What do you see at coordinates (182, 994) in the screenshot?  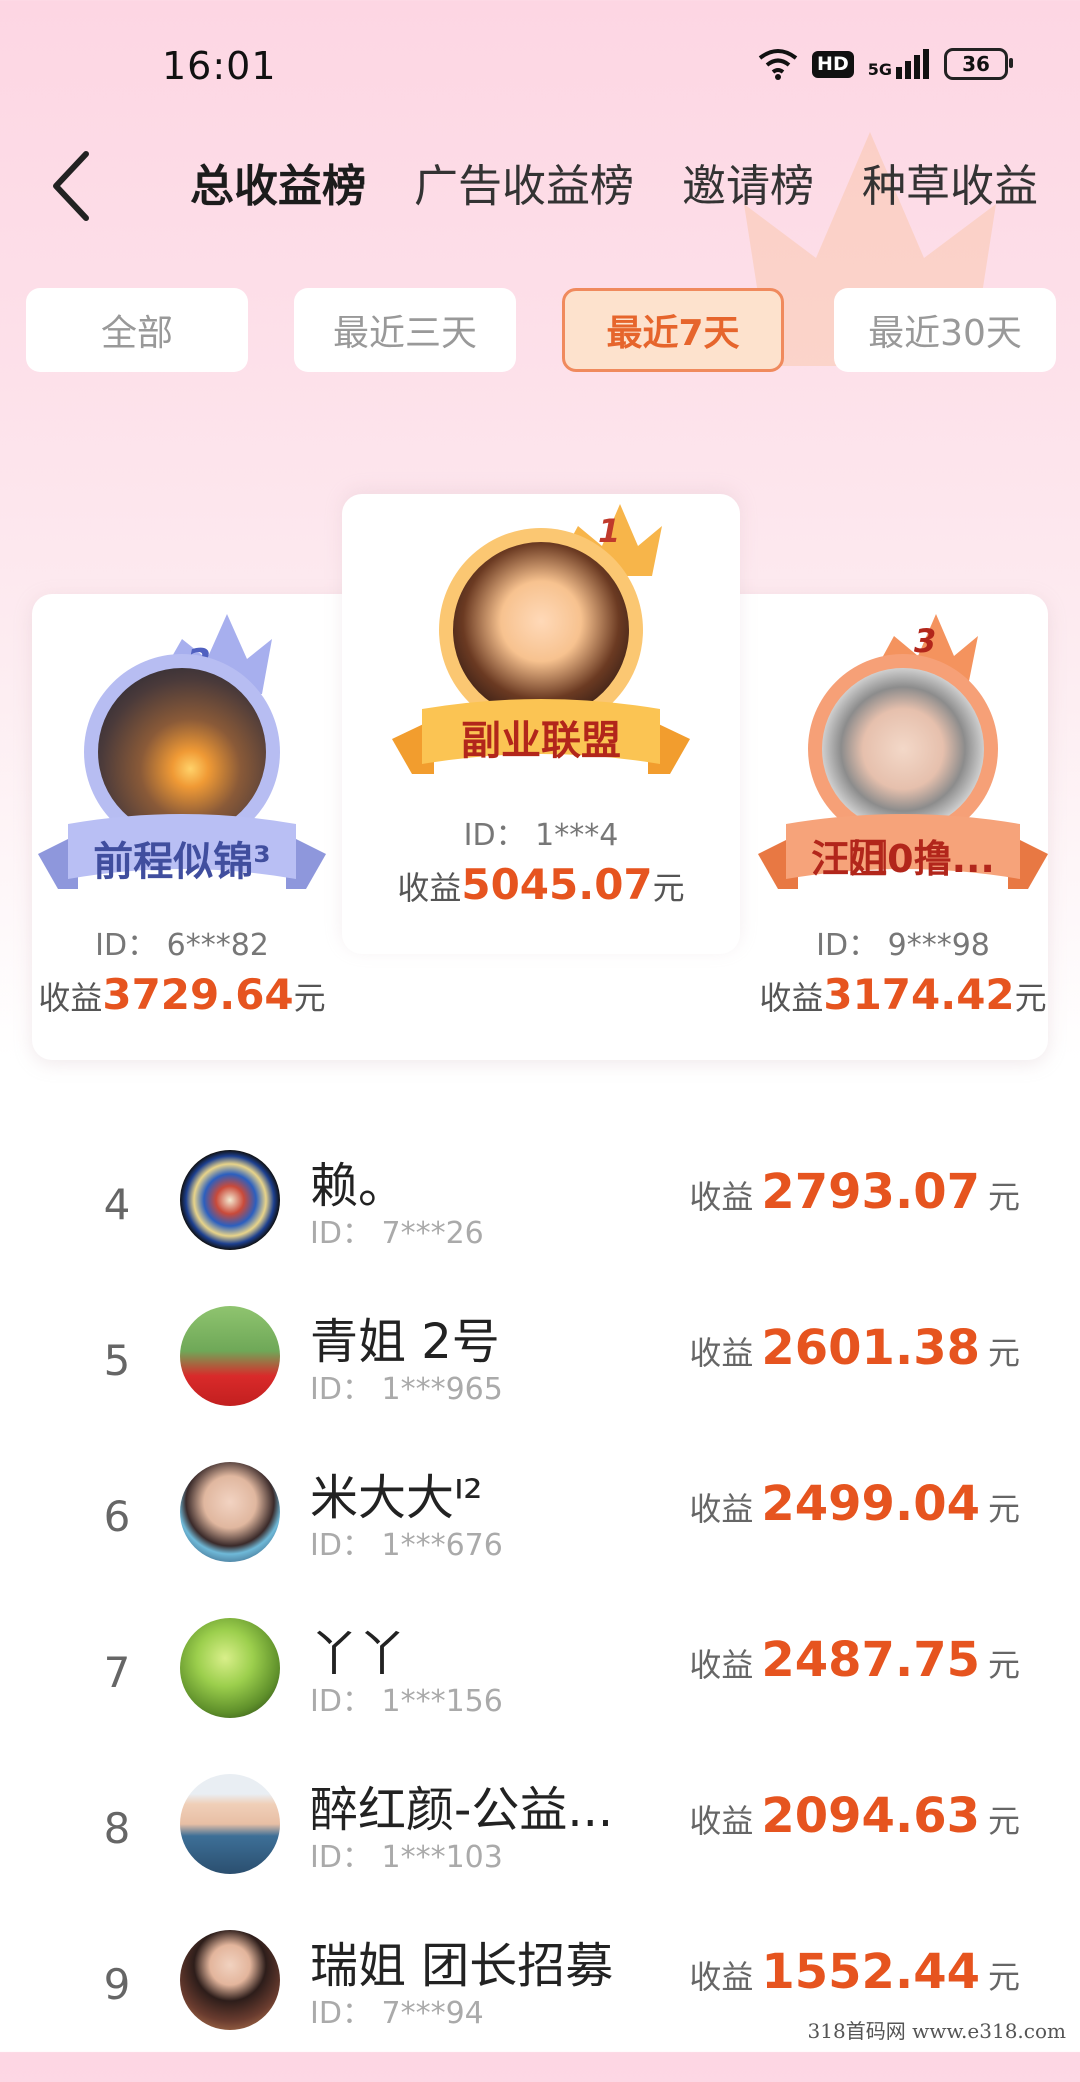 I see `podium-second-earnings: 收益3729.64元` at bounding box center [182, 994].